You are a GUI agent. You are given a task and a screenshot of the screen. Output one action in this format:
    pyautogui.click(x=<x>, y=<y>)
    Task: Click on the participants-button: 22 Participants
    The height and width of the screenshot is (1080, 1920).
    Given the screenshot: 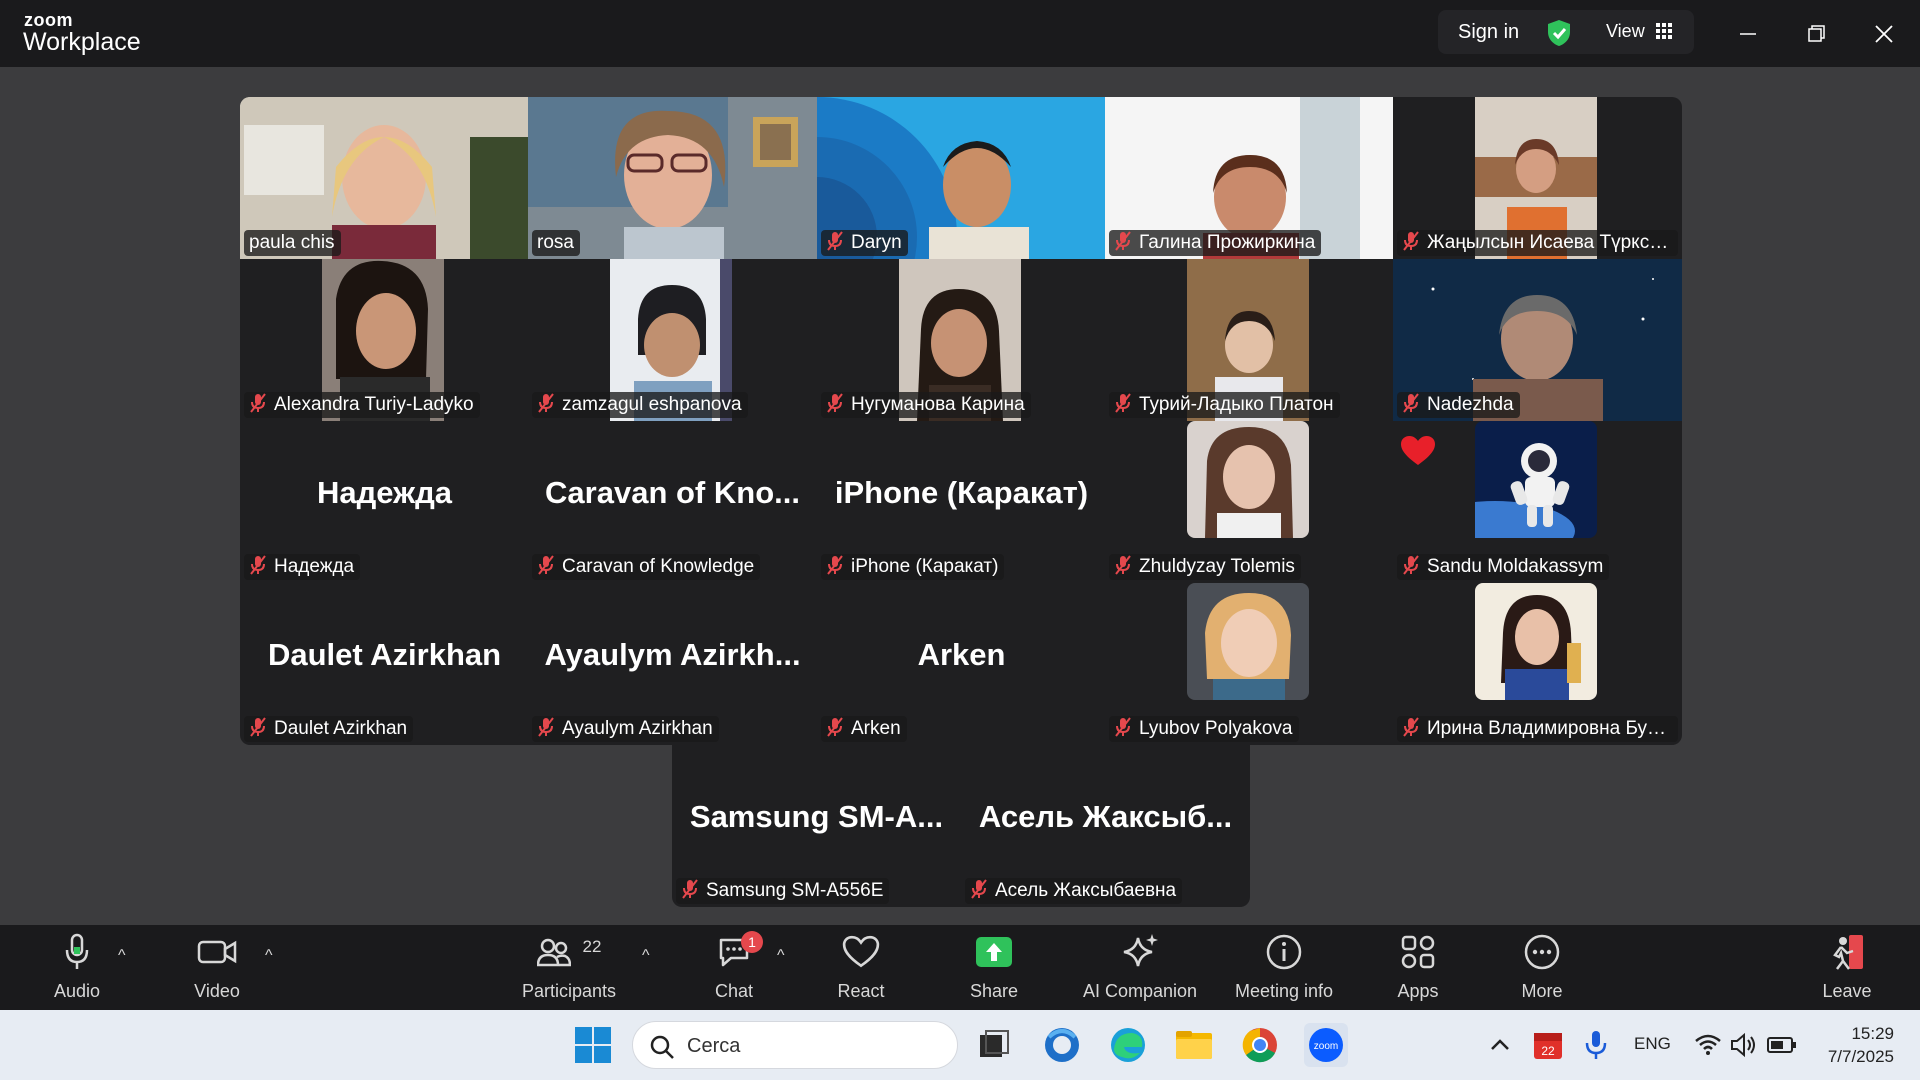 What is the action you would take?
    pyautogui.click(x=569, y=967)
    